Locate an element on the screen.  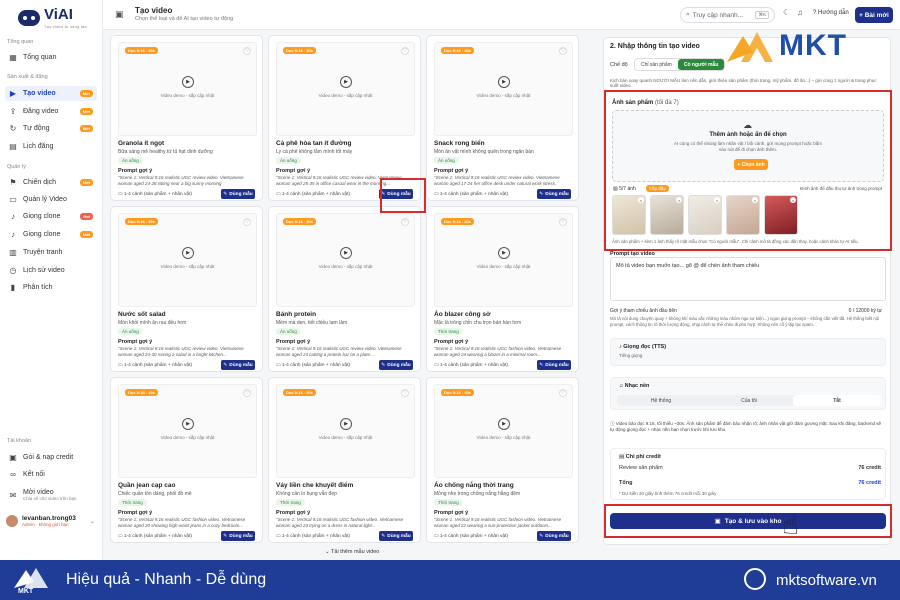
app-logo: ViAI Tạo video AI sáng tạo is located at coordinates (52, 17).